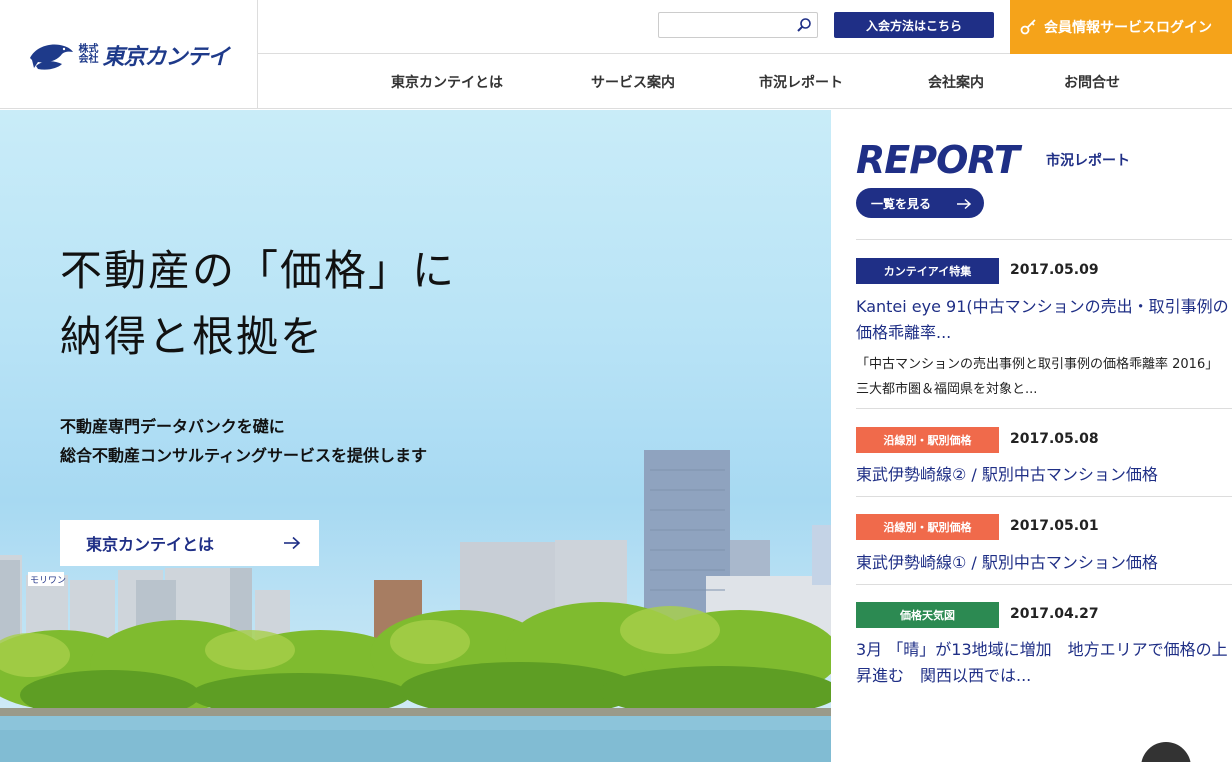  I want to click on logo-name: 東京カンテイ, so click(165, 57).